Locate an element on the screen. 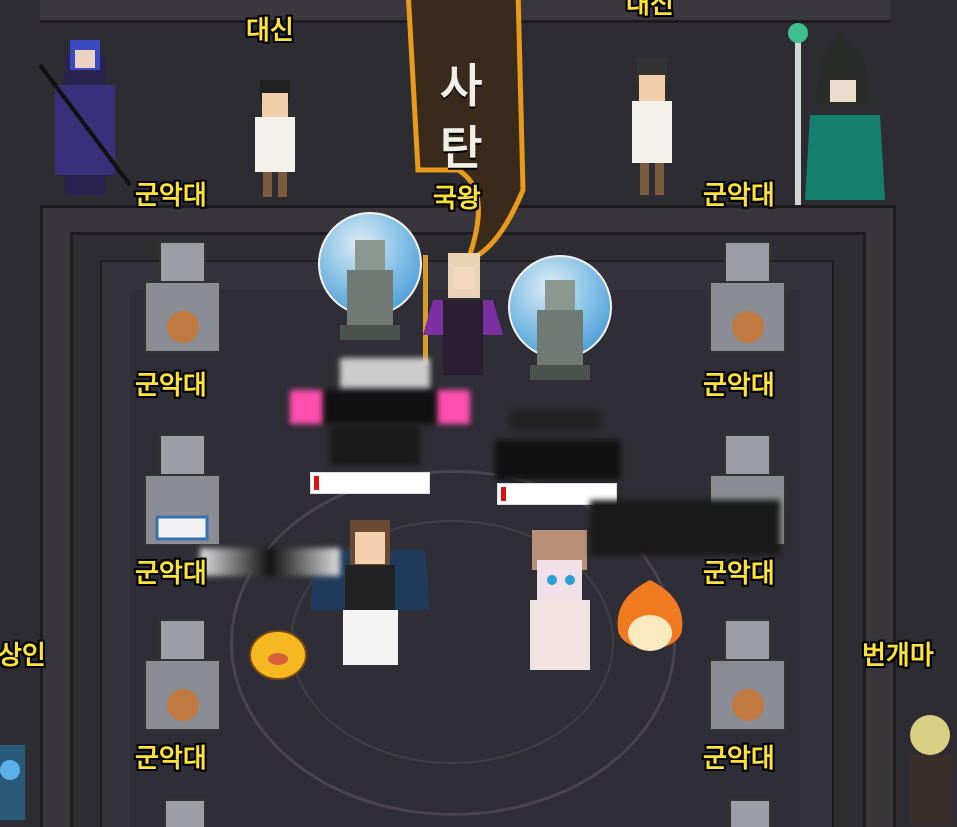  npc-label-merchant: 상인 is located at coordinates (23, 656).